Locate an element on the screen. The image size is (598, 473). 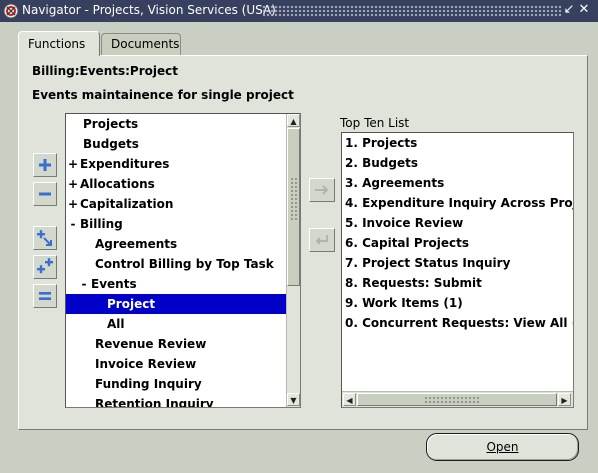
function-path: Billing:Events:Project is located at coordinates (105, 71).